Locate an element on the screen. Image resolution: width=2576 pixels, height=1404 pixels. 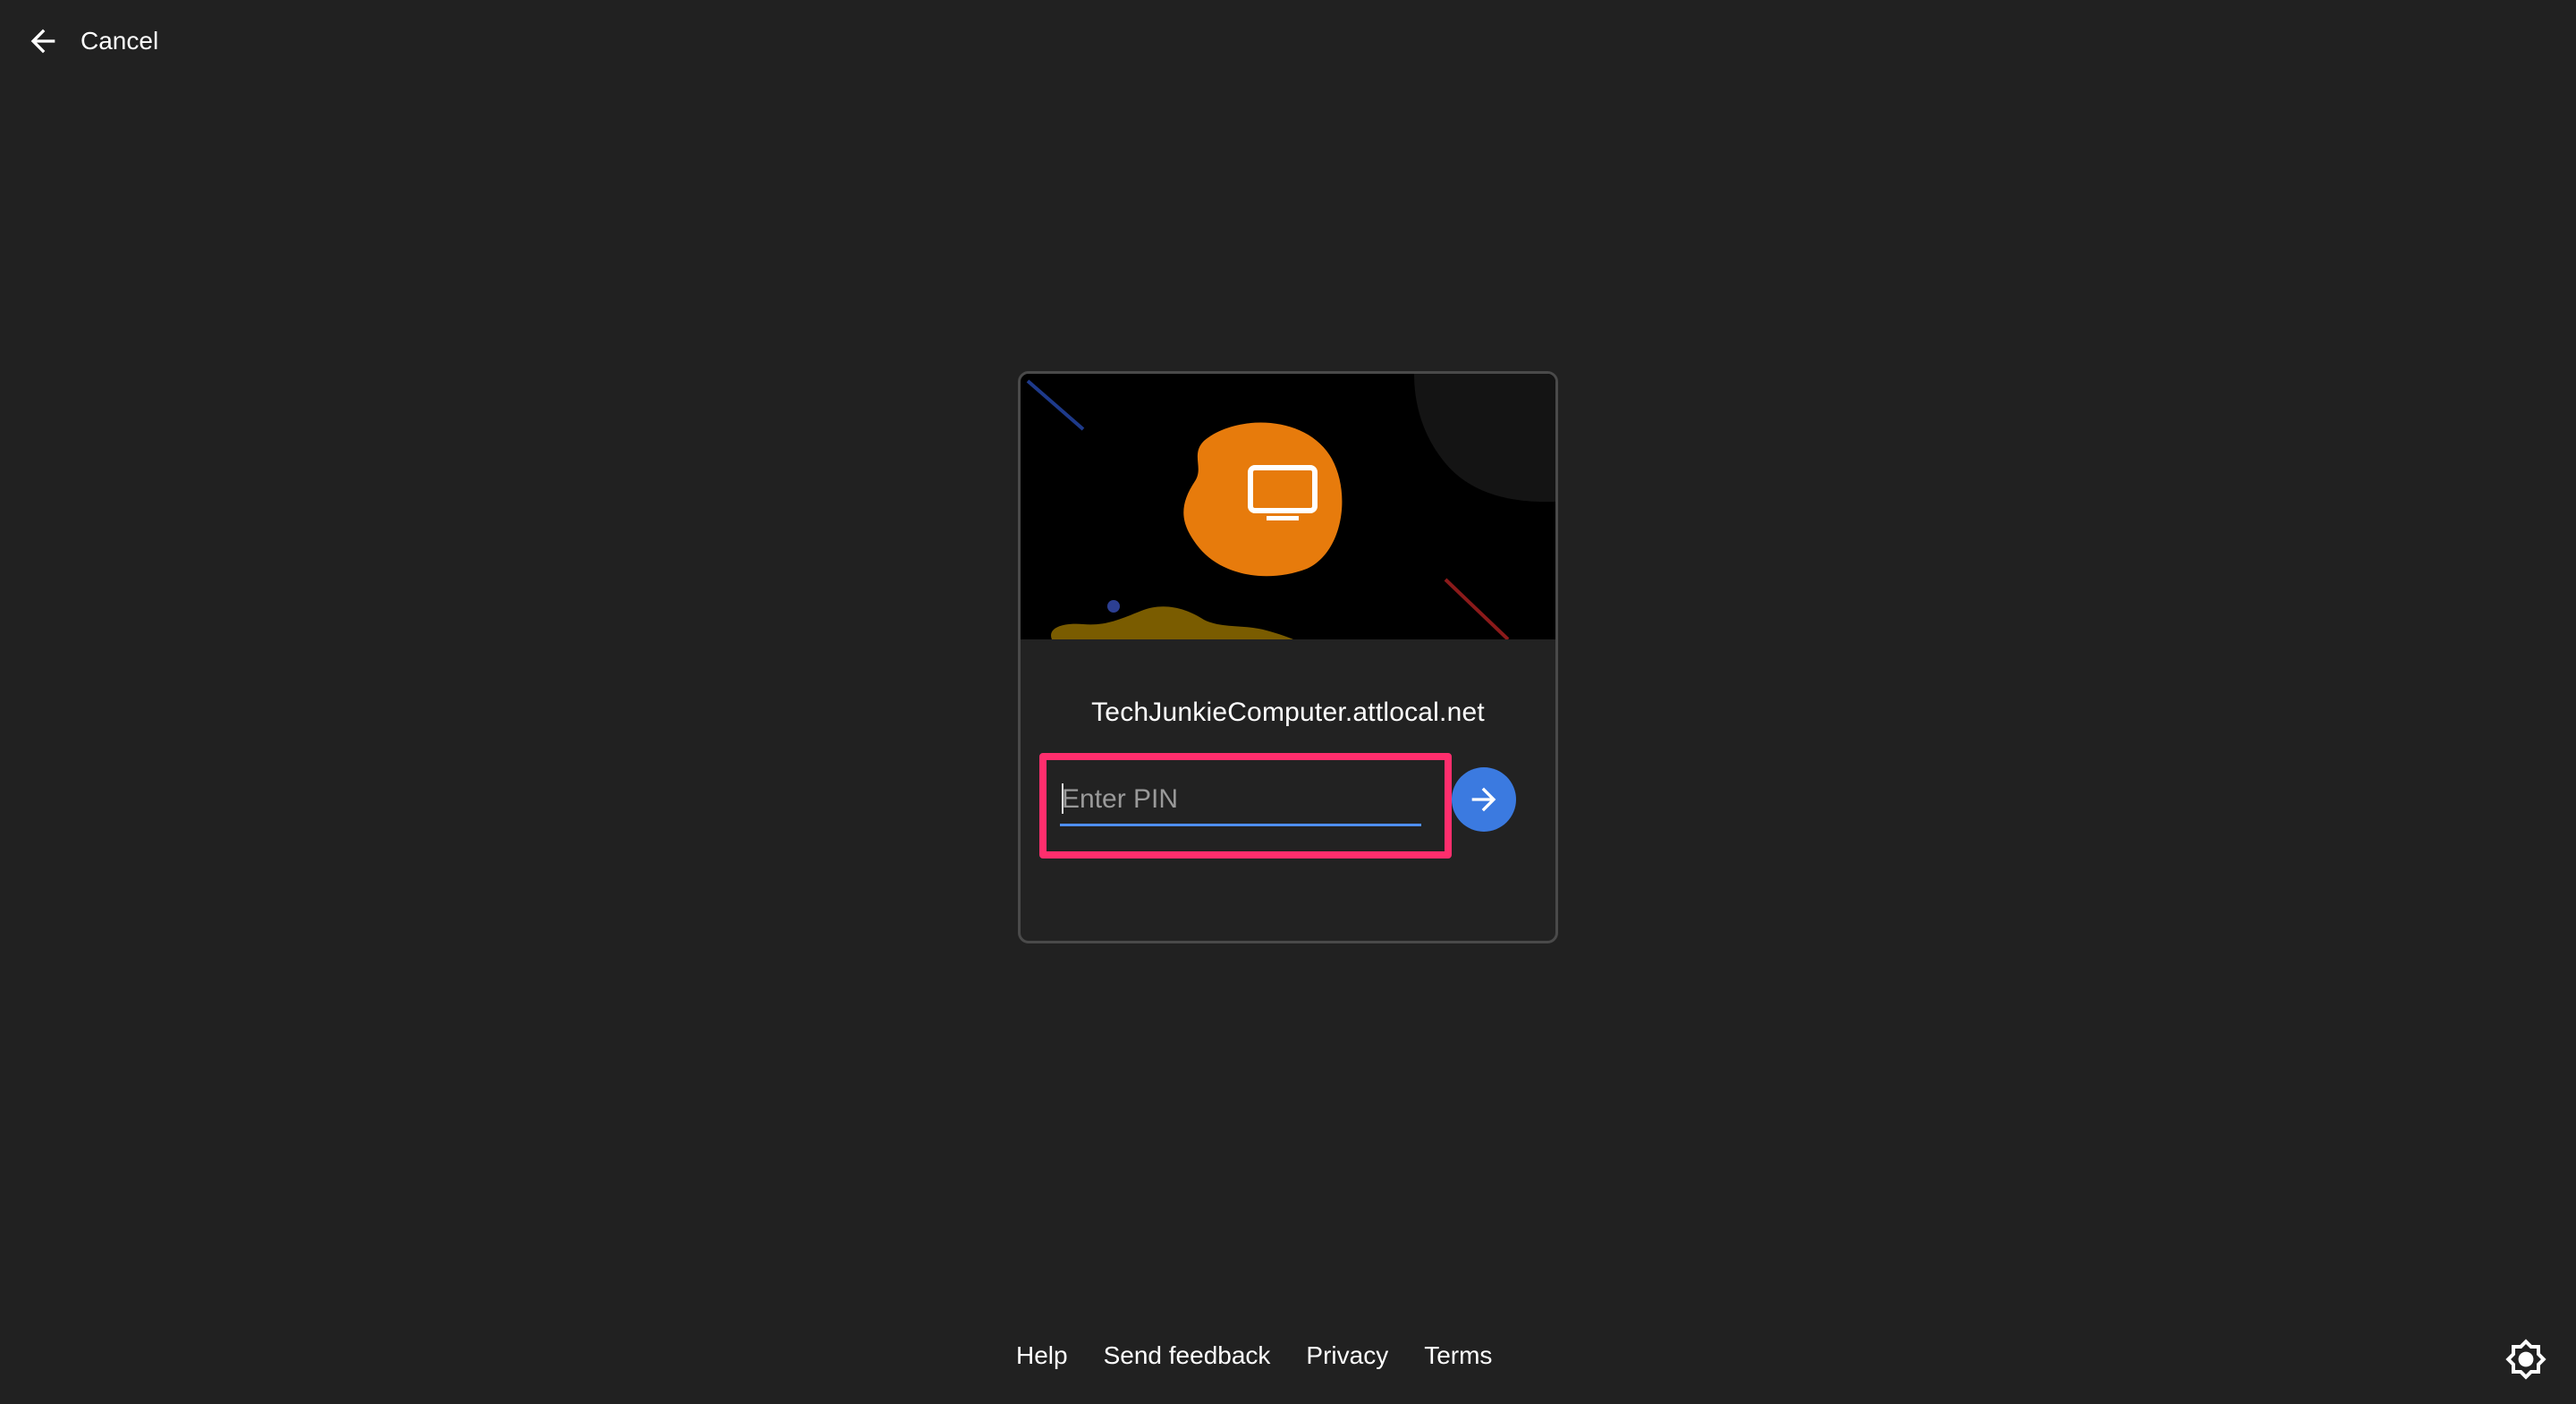
host-name: TechJunkieComputer.attlocal.net is located at coordinates (1288, 713).